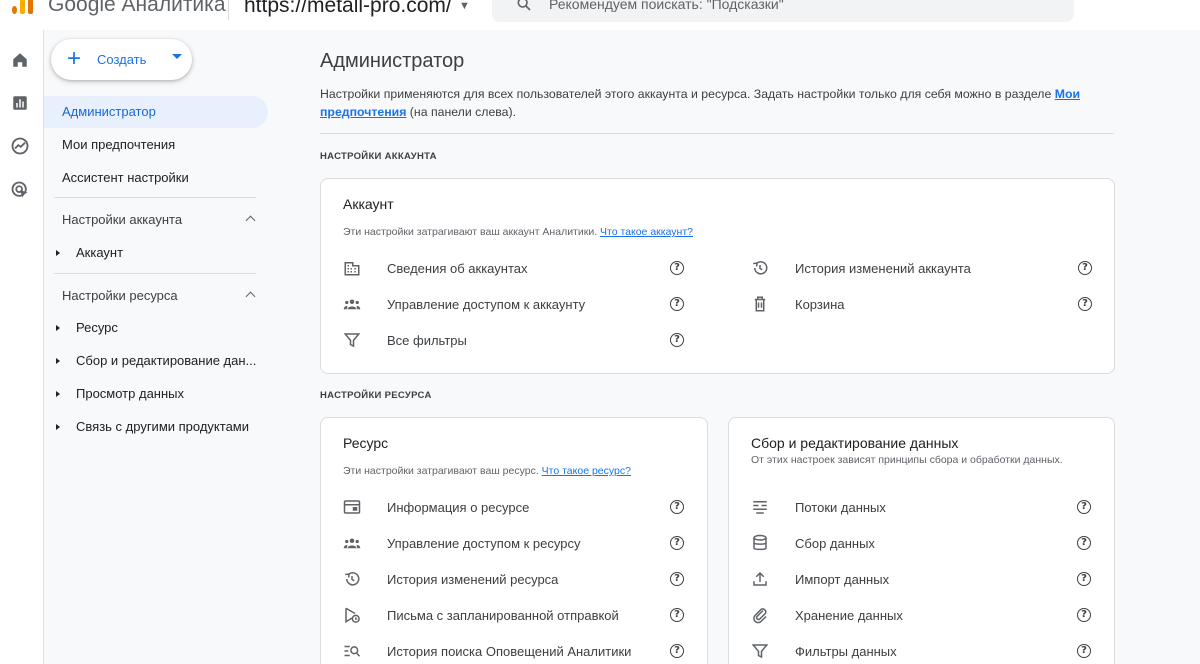 The height and width of the screenshot is (664, 1200). Describe the element at coordinates (20, 190) in the screenshot. I see `advertising-icon` at that location.